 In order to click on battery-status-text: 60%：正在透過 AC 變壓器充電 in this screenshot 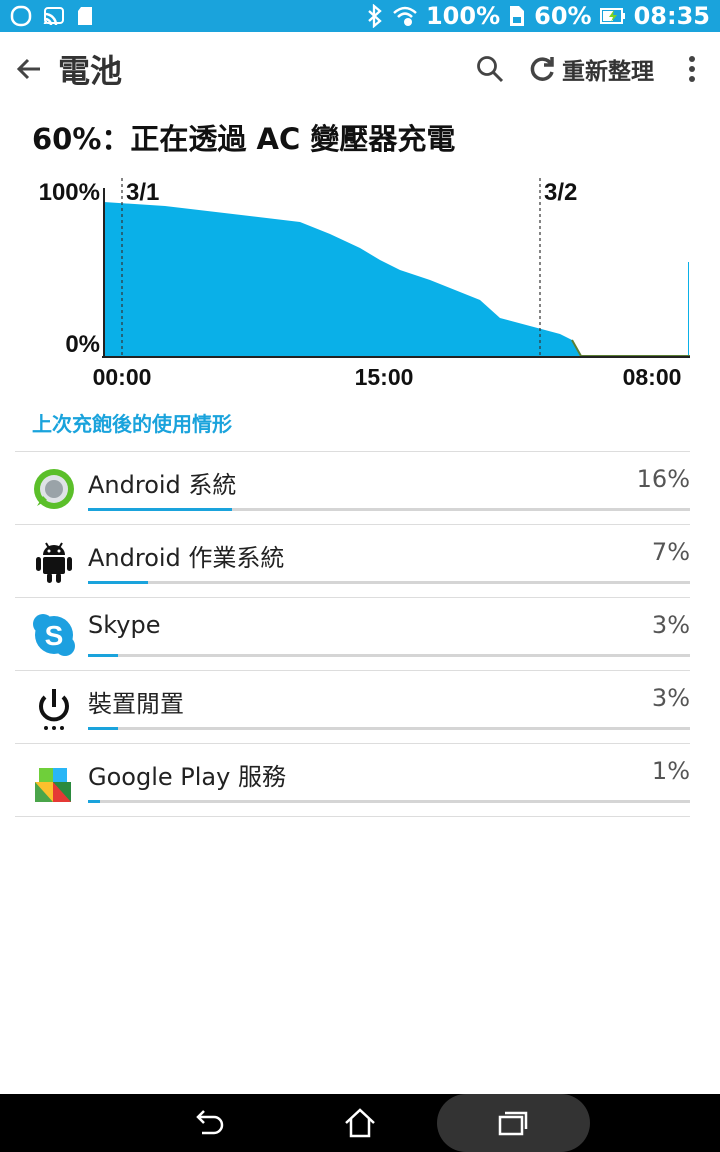, I will do `click(244, 139)`.